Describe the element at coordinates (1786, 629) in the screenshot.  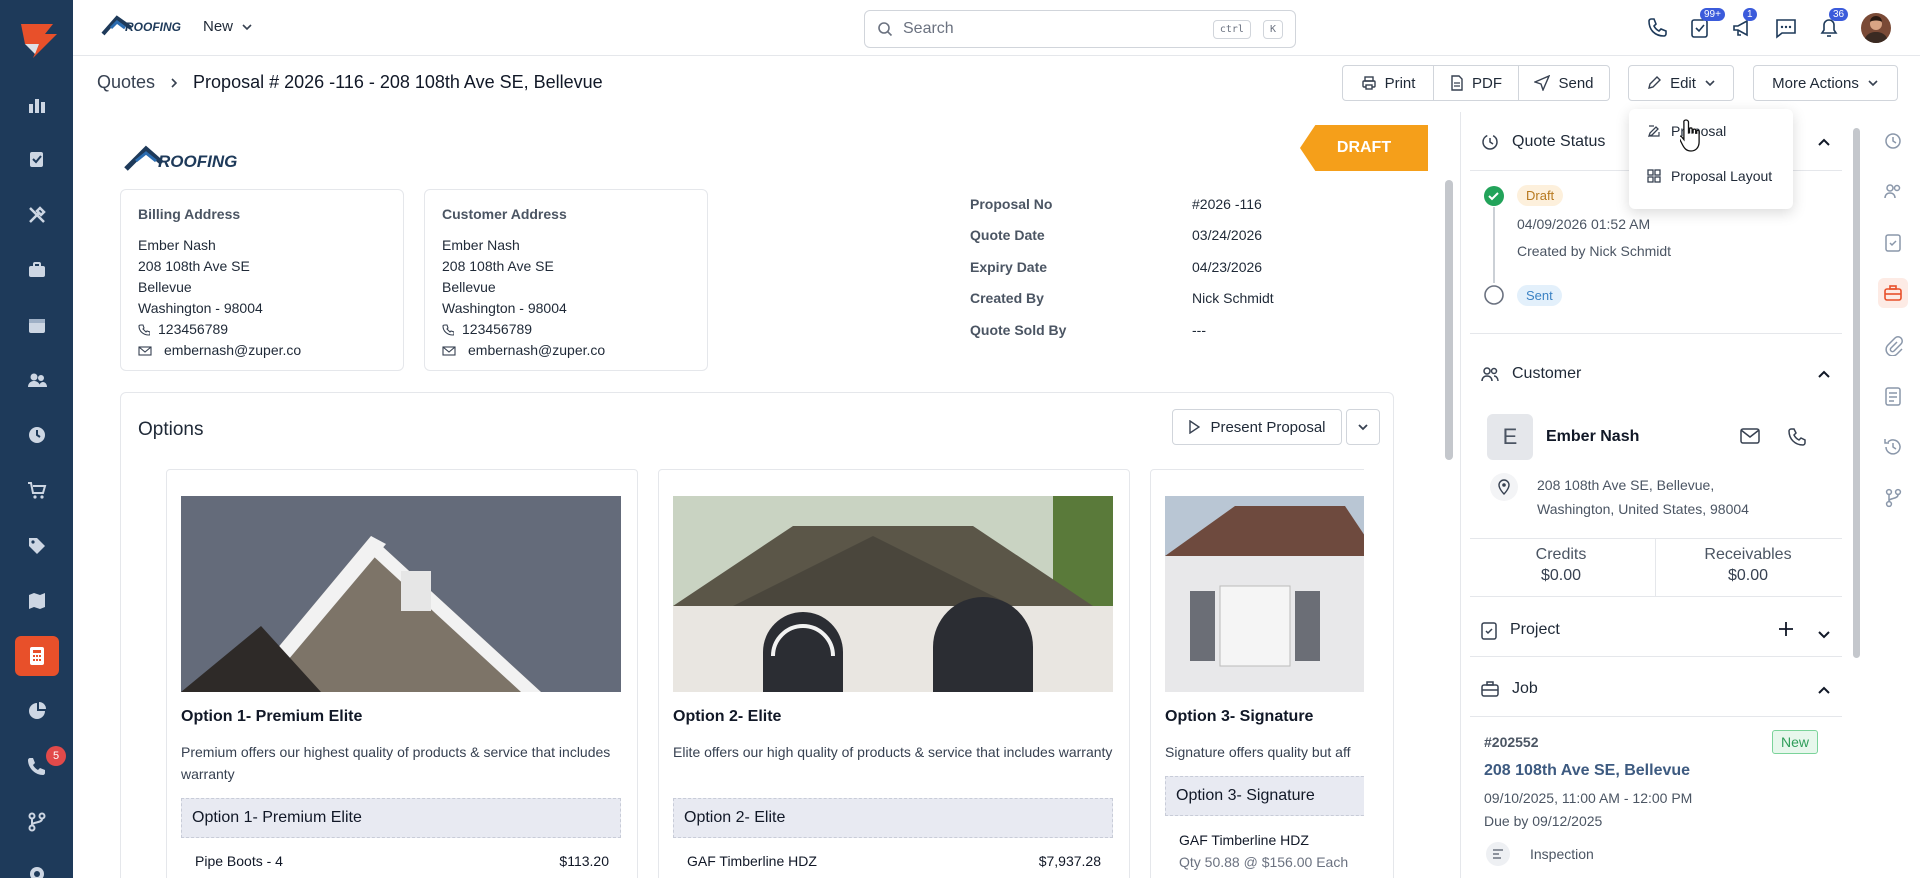
I see `add-project-icon` at that location.